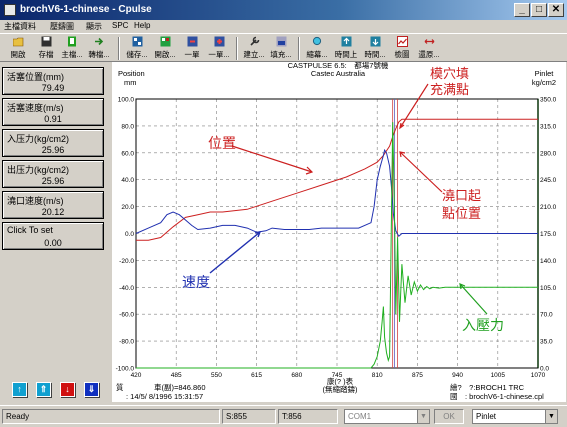 Image resolution: width=567 pixels, height=427 pixels. What do you see at coordinates (46, 48) in the screenshot?
I see `save-button: 存檔` at bounding box center [46, 48].